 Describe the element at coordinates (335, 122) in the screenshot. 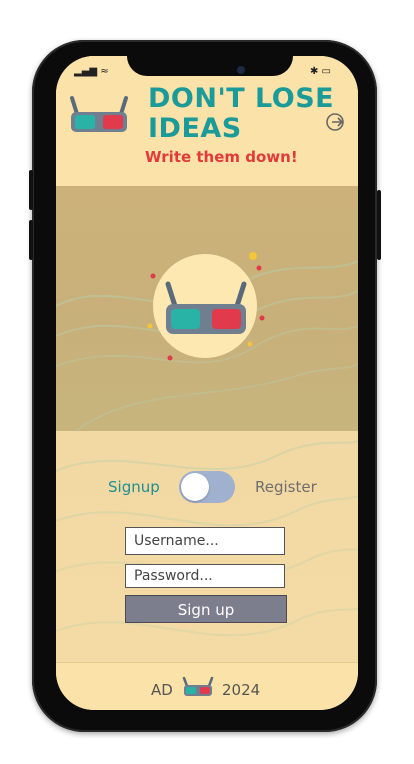

I see `logout-icon` at that location.